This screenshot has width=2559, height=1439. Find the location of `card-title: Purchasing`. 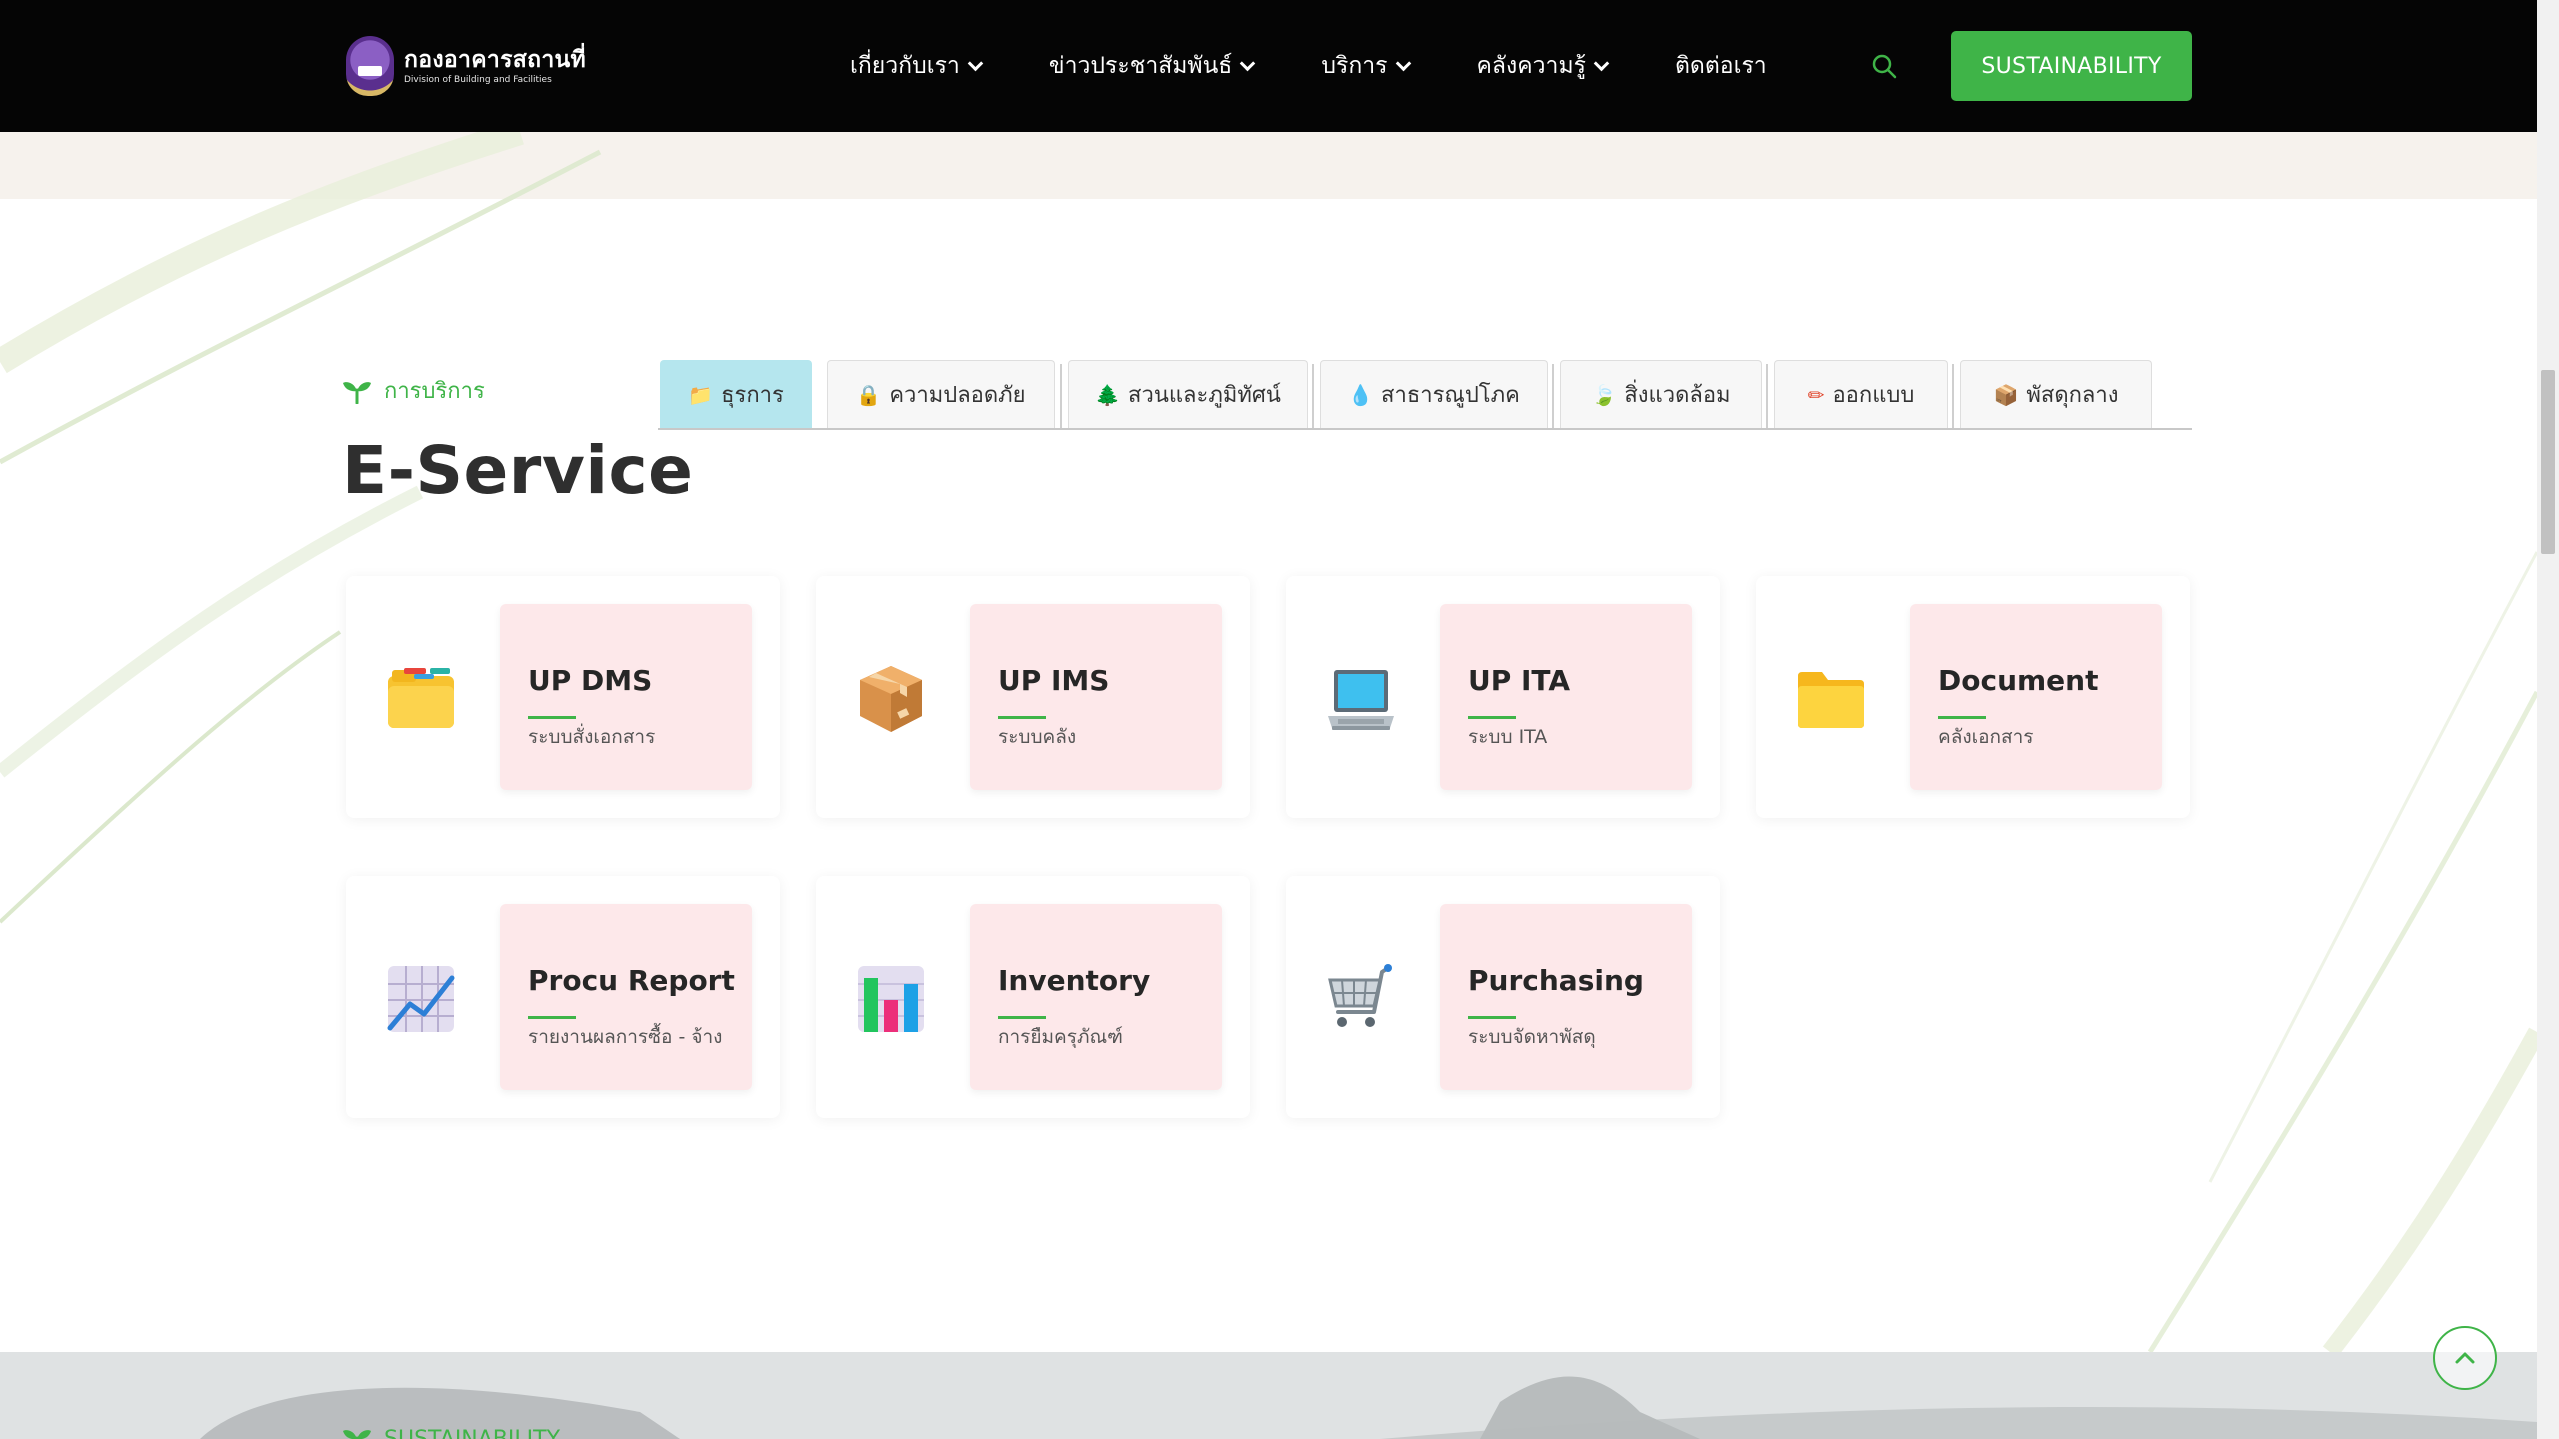

card-title: Purchasing is located at coordinates (1556, 980).